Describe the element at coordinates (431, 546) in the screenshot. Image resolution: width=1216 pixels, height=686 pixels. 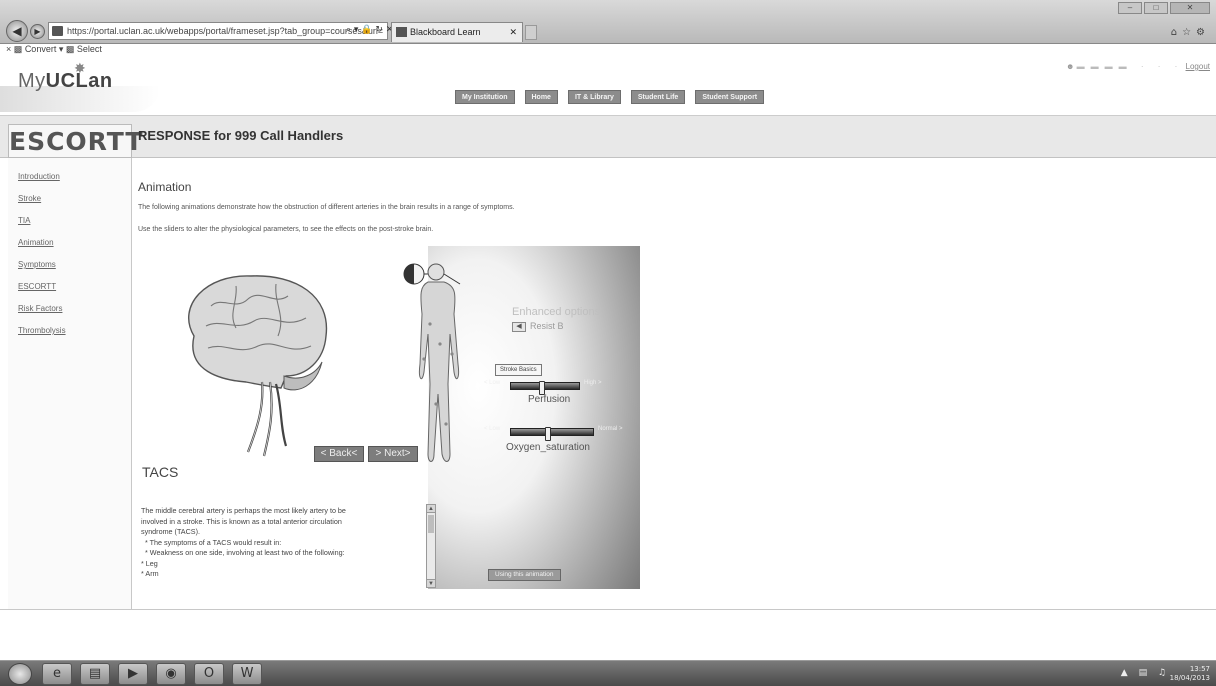
I see `description-scrollbar: ▲ ▼` at that location.